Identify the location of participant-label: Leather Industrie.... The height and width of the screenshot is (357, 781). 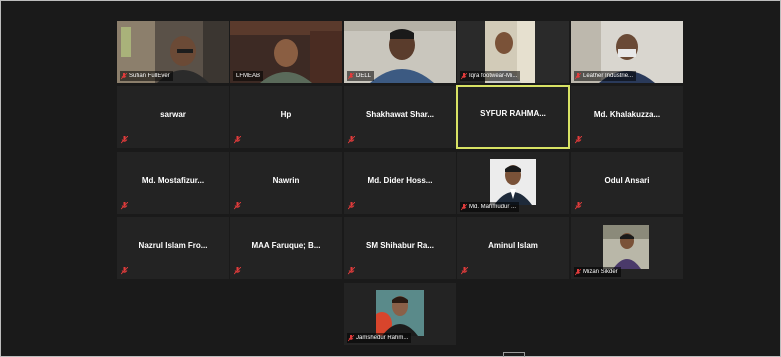
(605, 76).